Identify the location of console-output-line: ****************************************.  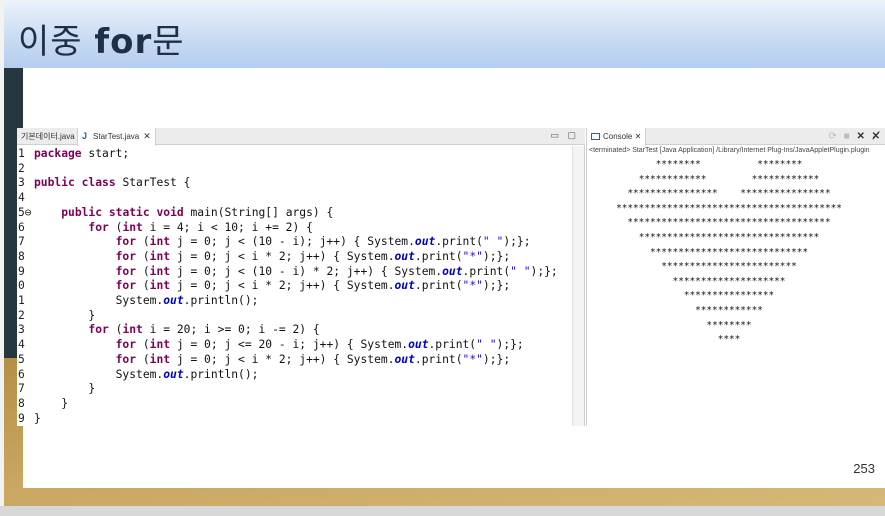
(729, 208).